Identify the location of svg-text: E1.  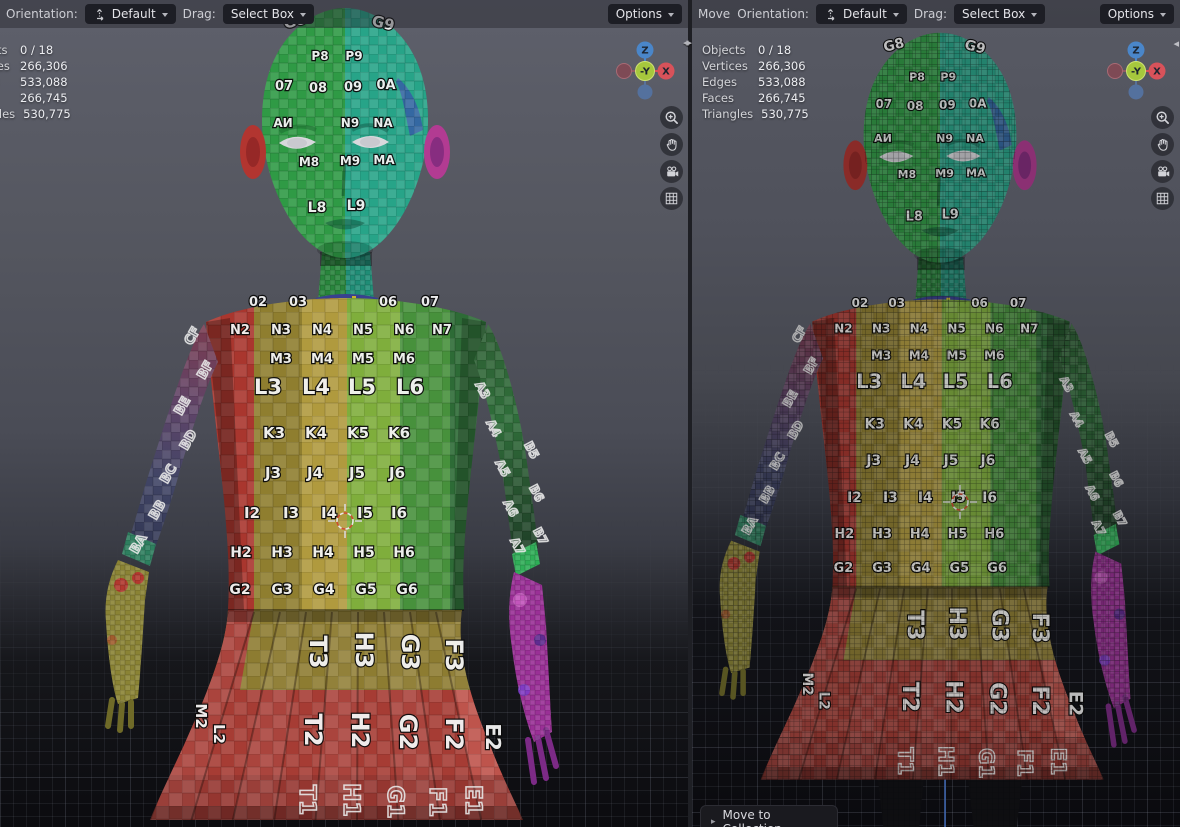
(472, 800).